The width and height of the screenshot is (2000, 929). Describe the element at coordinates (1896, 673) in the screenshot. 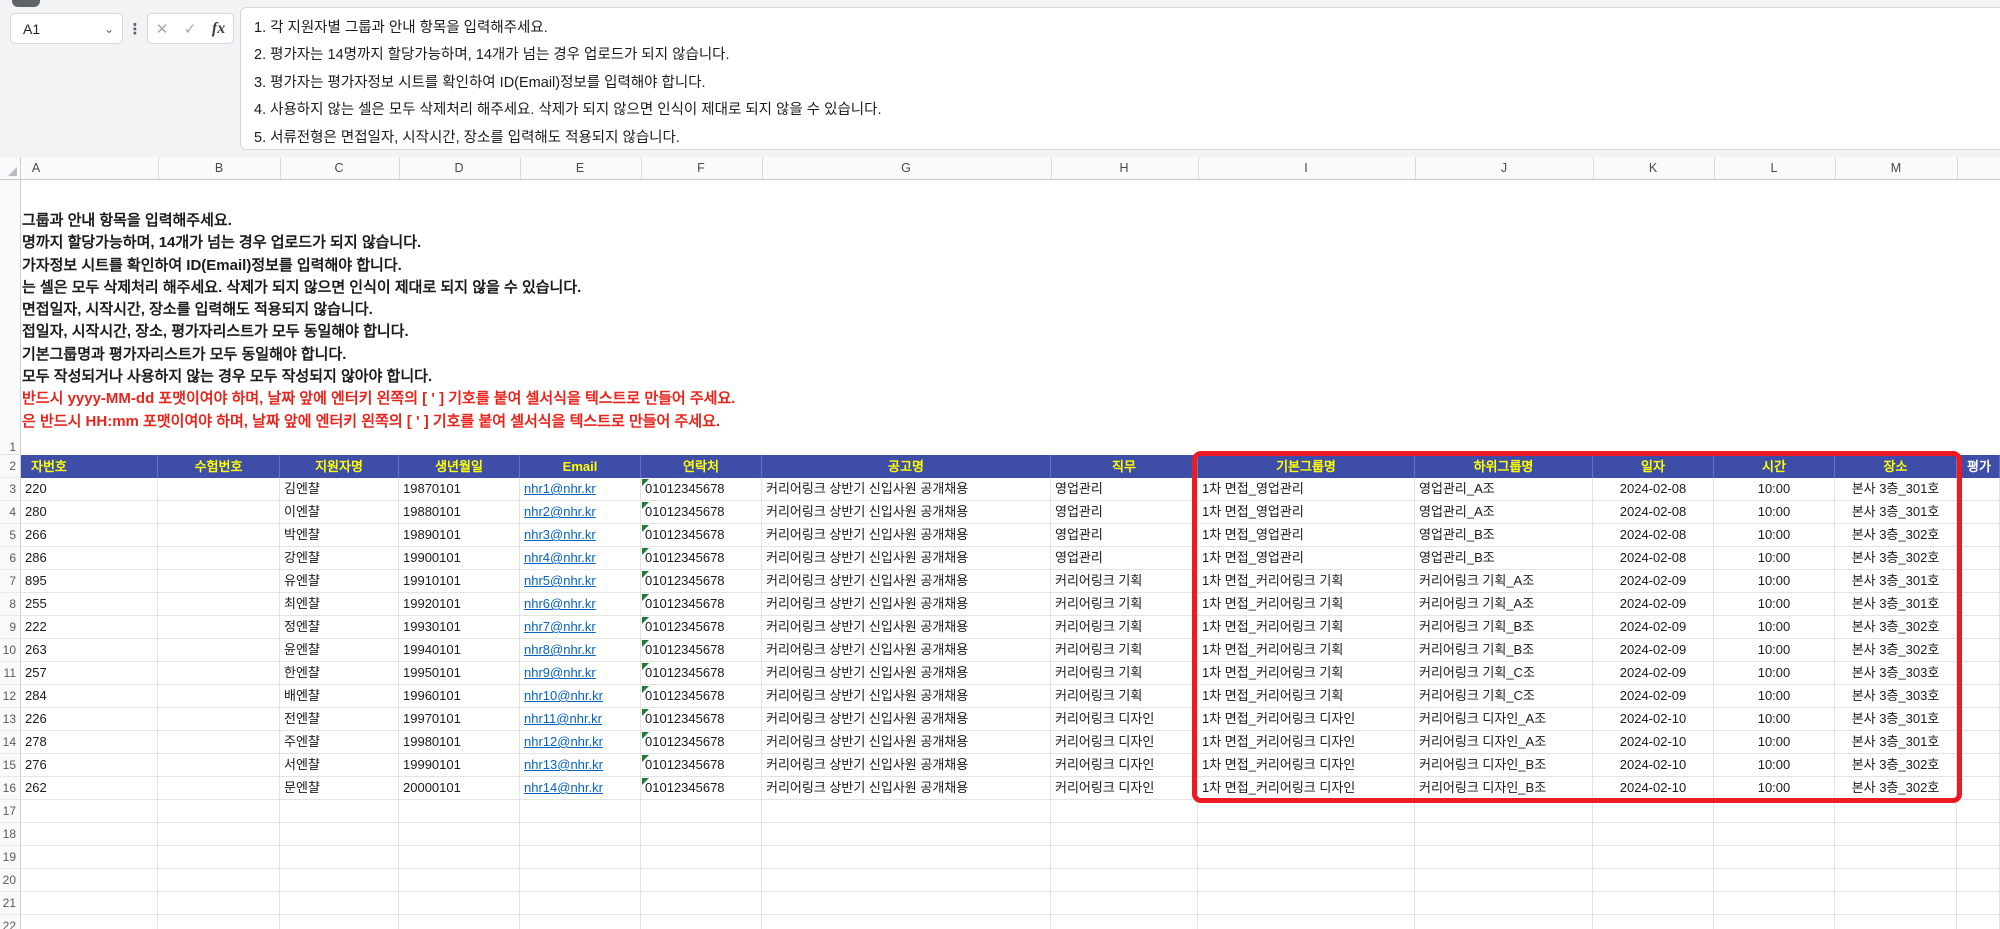

I see `cell-m11: 본사 3층_303호` at that location.